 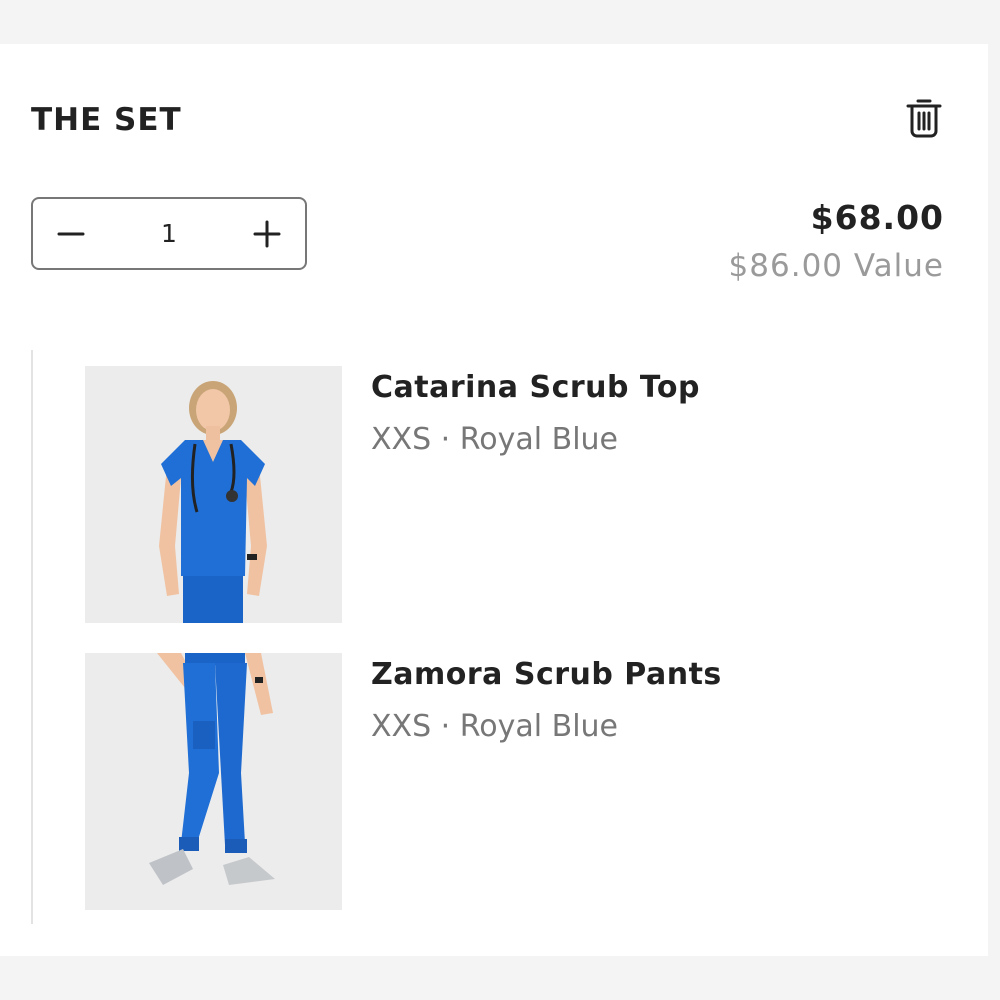 I want to click on scrub-top-illustration, so click(x=213, y=494).